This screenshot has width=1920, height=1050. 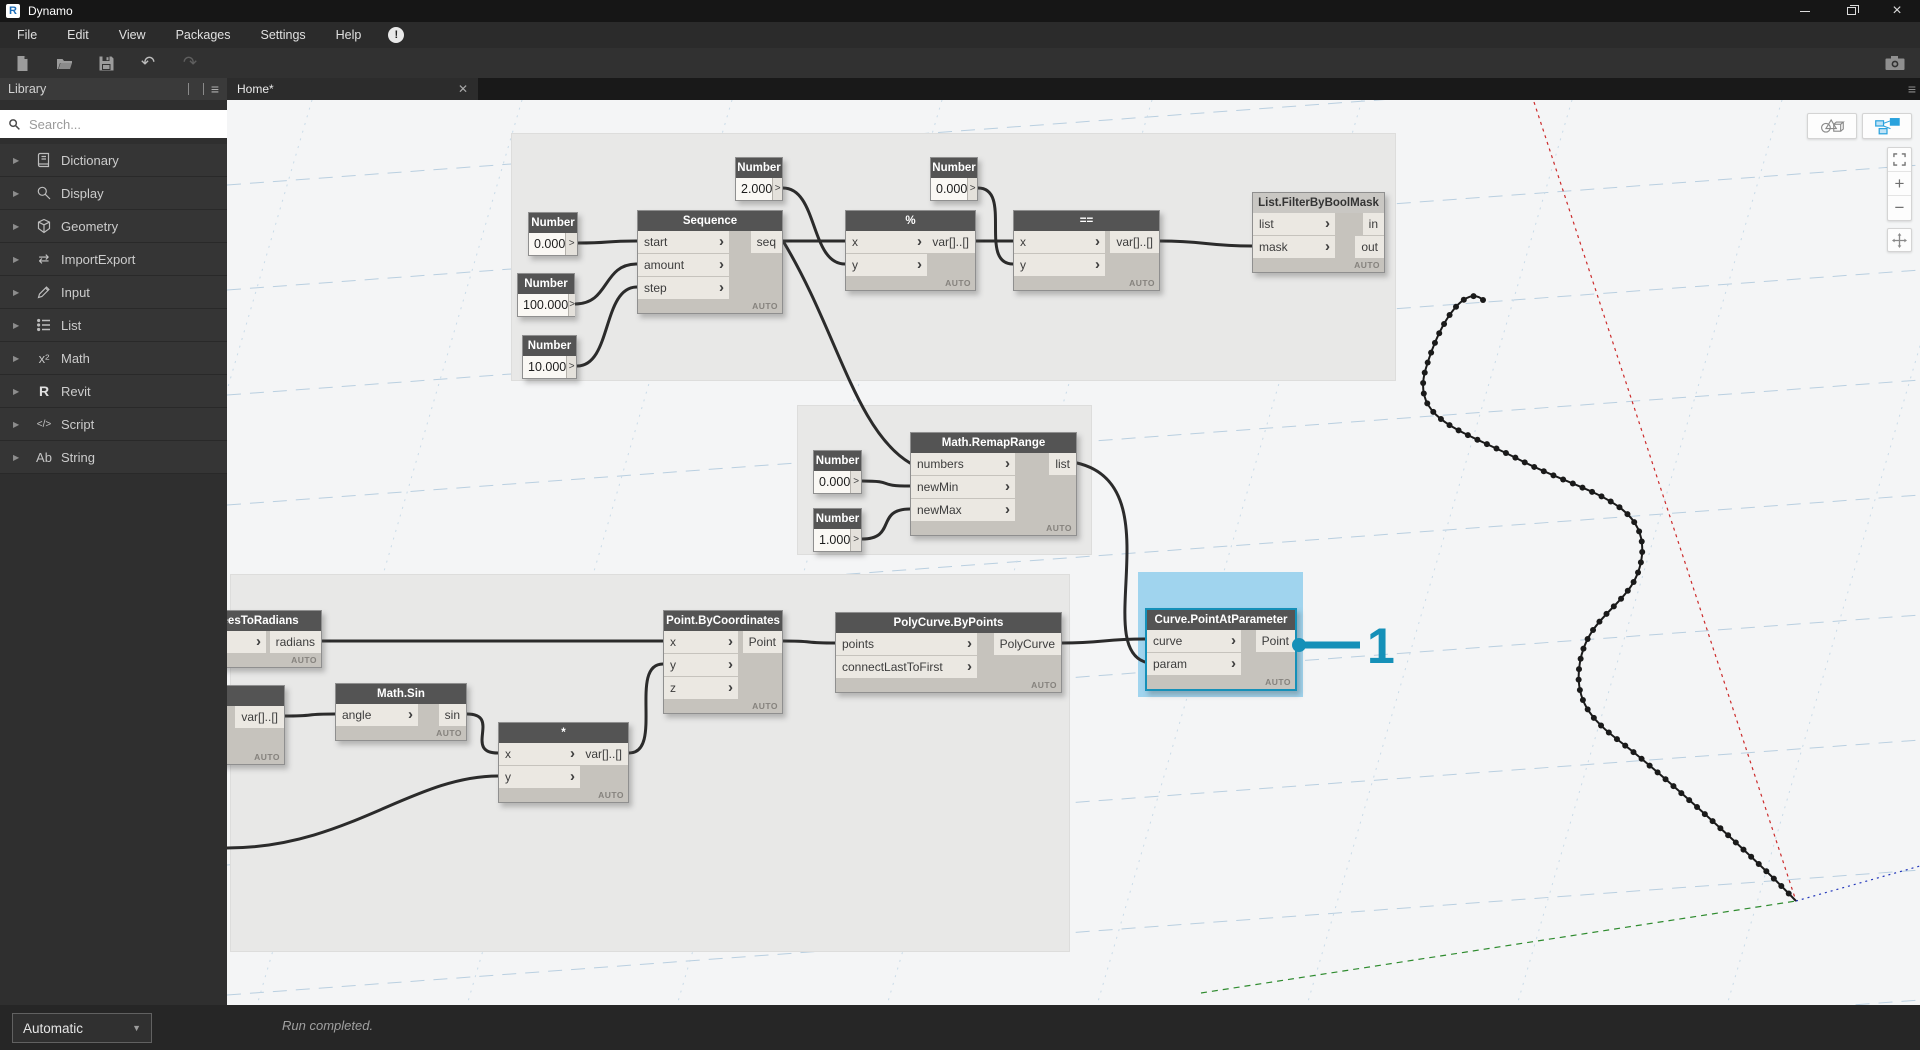 I want to click on node-multiply: * x › y › var[]..[] AUTO, so click(x=563, y=762).